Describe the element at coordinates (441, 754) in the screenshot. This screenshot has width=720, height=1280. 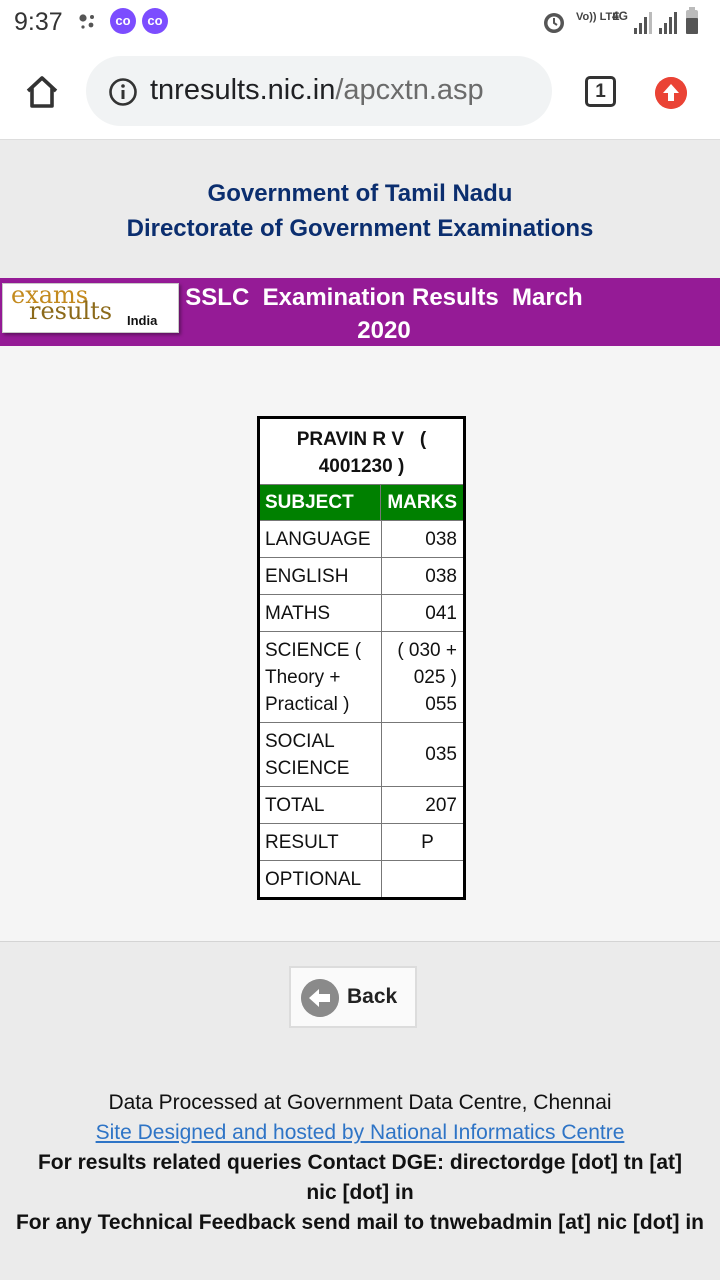
I see `marks-cell: 035` at that location.